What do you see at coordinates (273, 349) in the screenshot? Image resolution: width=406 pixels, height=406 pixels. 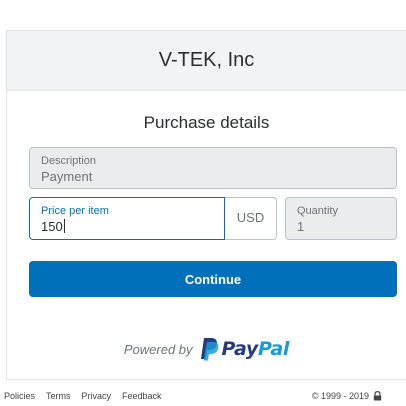 I see `paypal-pal-text: Pal` at bounding box center [273, 349].